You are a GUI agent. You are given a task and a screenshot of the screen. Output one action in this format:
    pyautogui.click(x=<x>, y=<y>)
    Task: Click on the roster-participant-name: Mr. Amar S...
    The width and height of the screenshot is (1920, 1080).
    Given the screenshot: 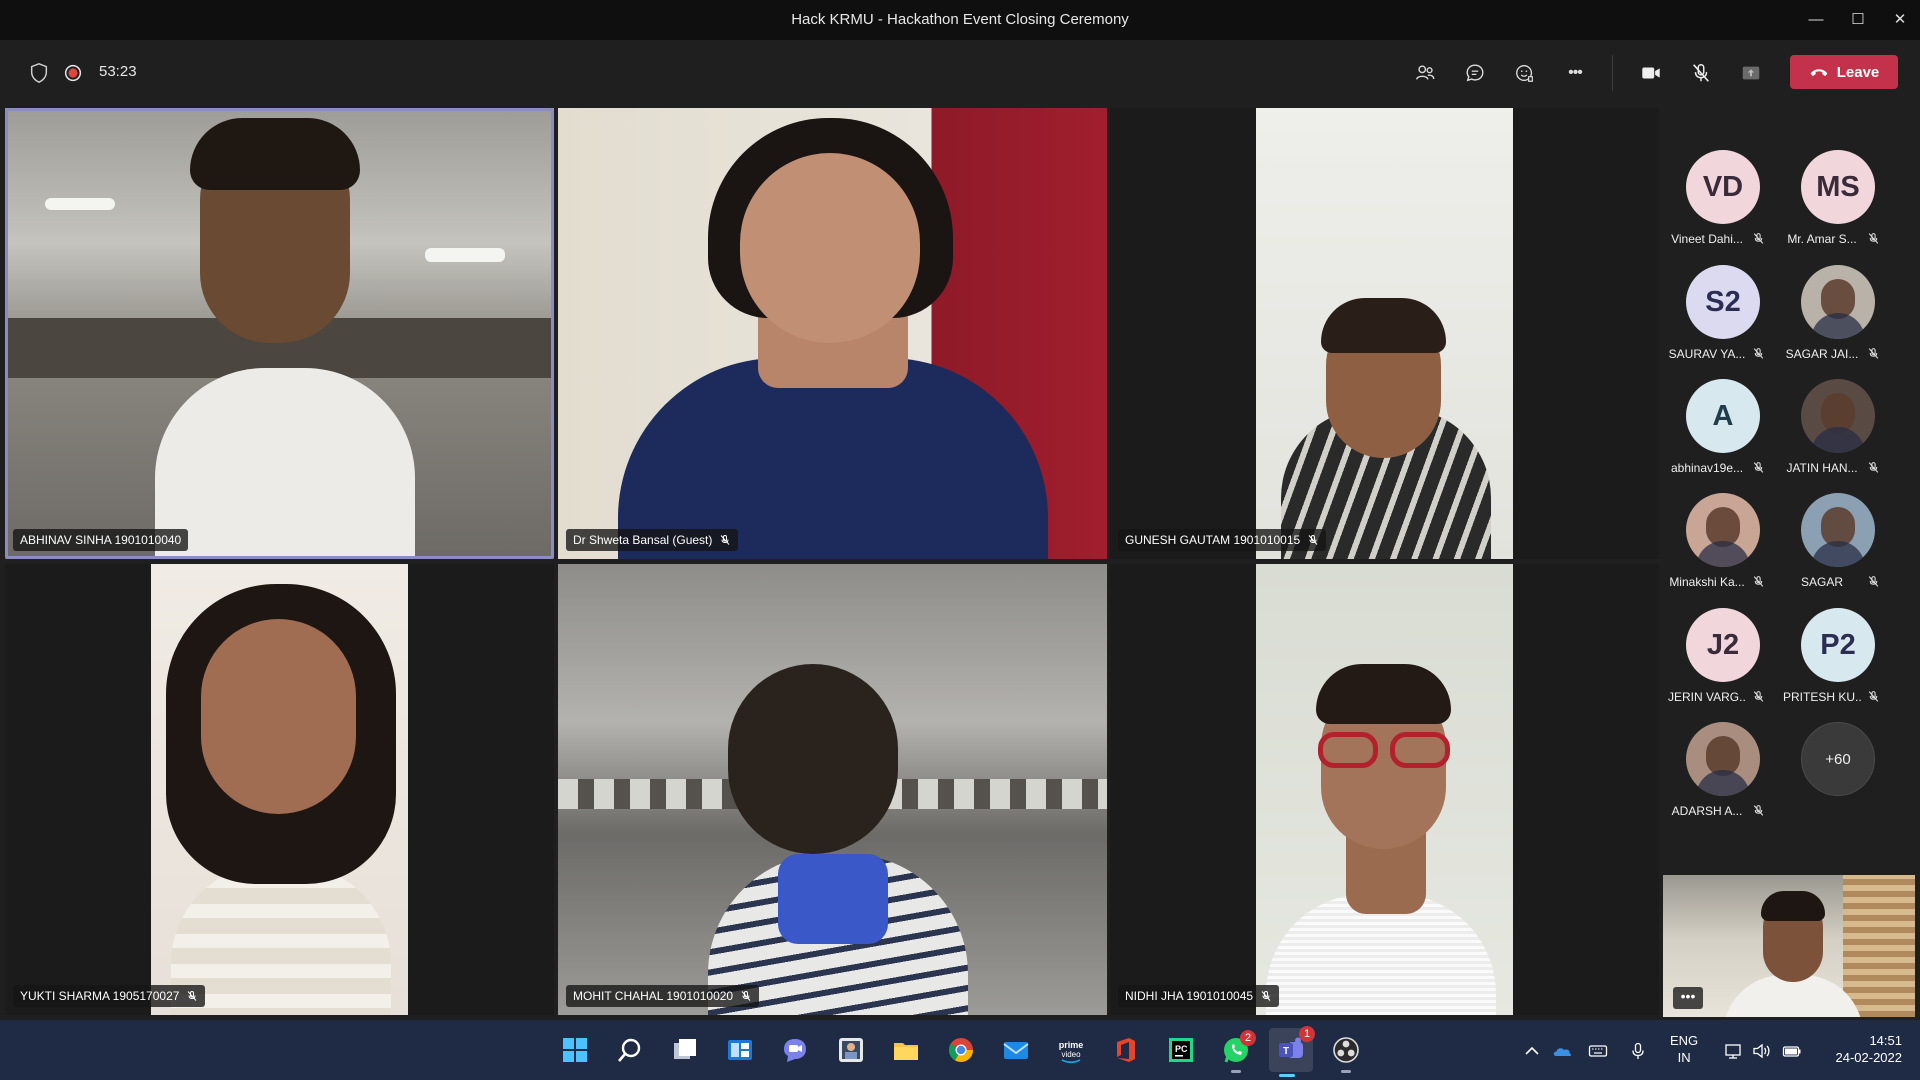 What is the action you would take?
    pyautogui.click(x=1822, y=239)
    